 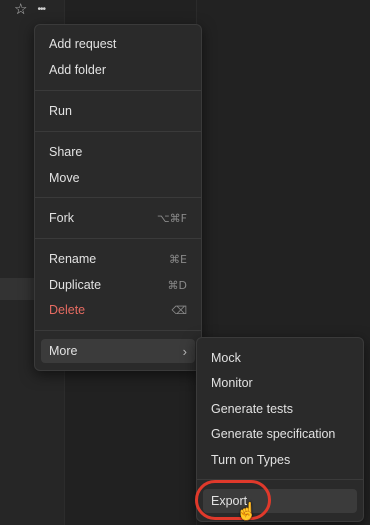 I want to click on shortcut-hint: ⌘D, so click(x=177, y=285).